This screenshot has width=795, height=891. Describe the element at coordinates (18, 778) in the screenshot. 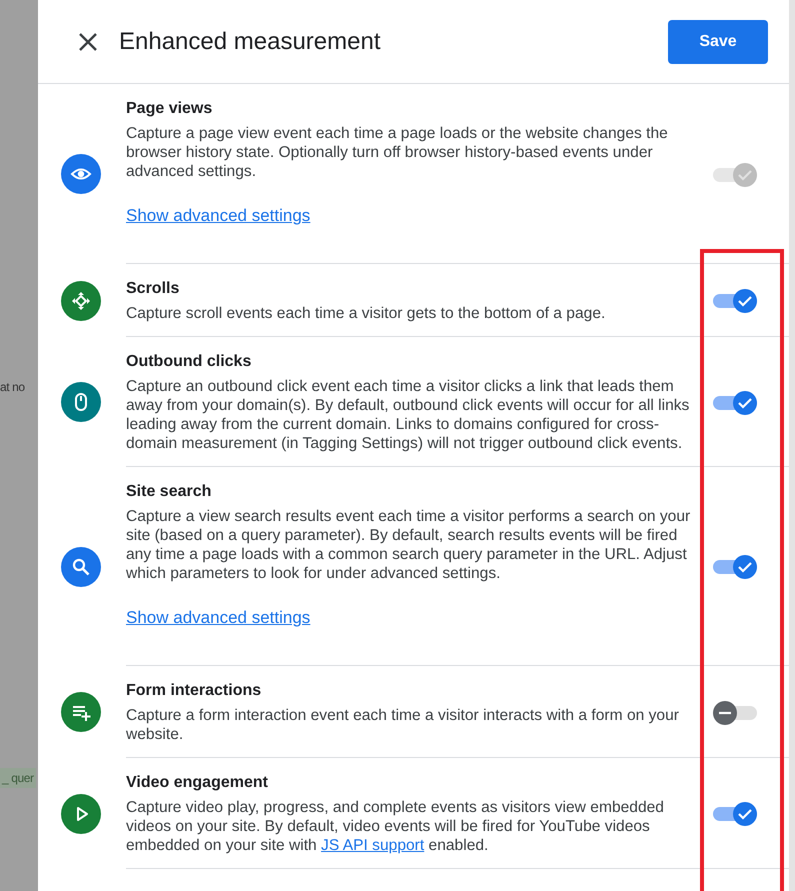

I see `background-text: _ quer` at that location.